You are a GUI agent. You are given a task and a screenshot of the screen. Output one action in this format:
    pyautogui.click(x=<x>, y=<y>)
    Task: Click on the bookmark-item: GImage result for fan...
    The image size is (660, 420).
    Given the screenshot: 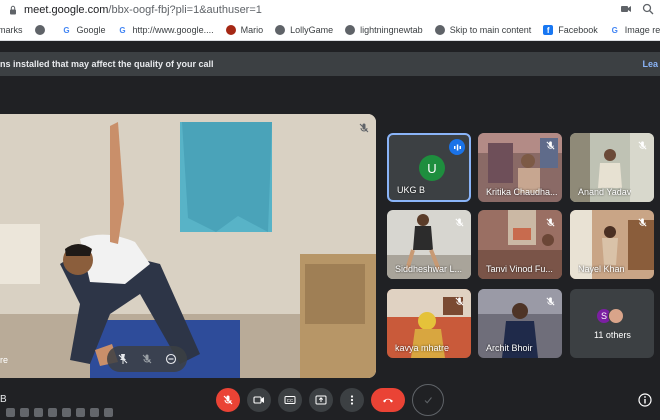 What is the action you would take?
    pyautogui.click(x=635, y=30)
    